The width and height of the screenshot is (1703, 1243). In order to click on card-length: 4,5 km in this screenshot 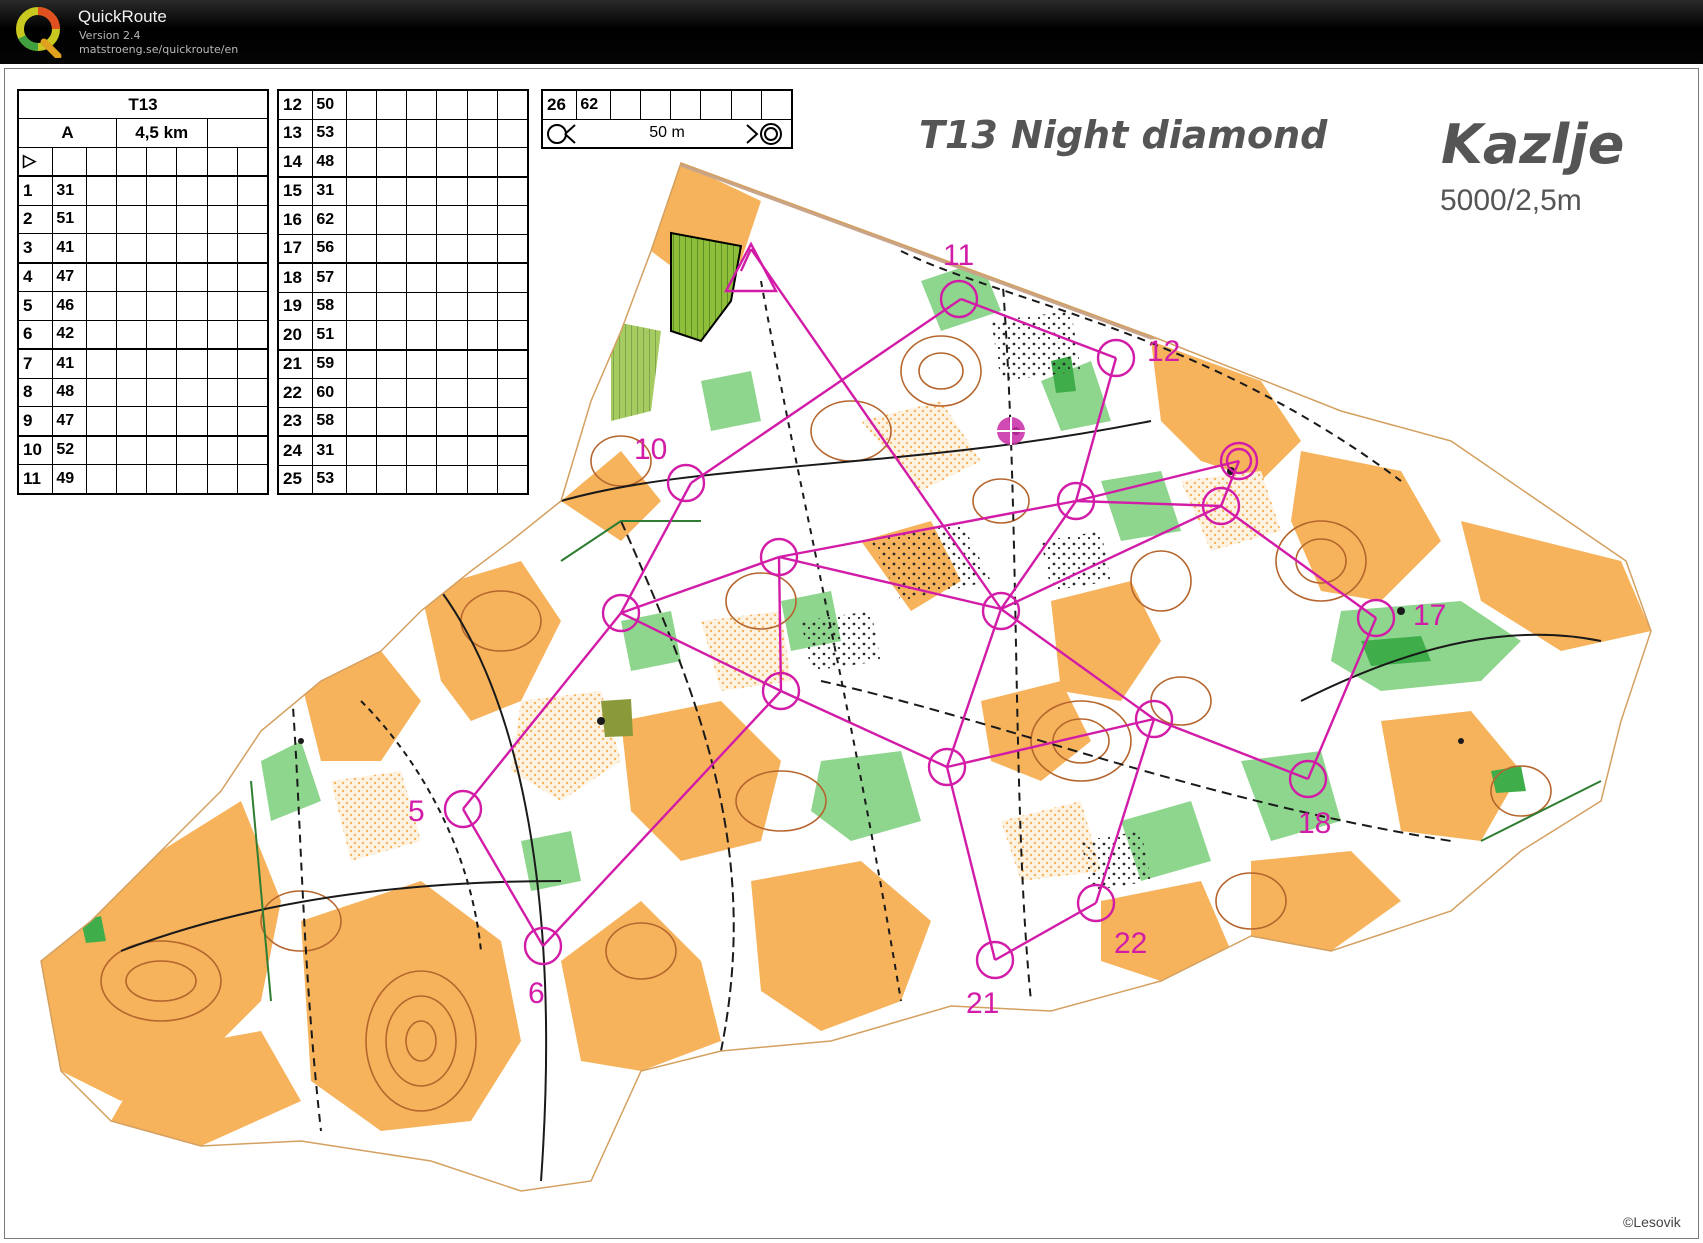, I will do `click(161, 133)`.